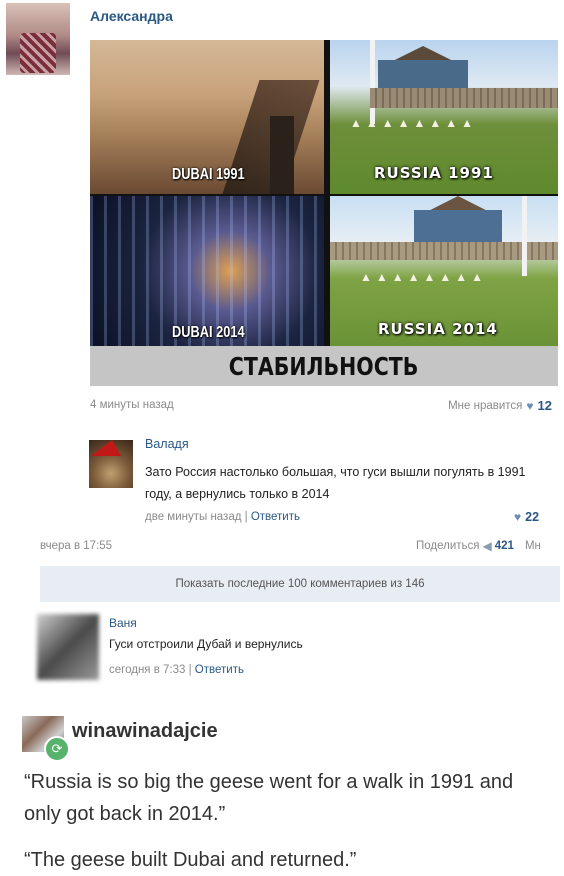 The height and width of the screenshot is (876, 564). I want to click on comment-time: две минуты назад, so click(193, 517).